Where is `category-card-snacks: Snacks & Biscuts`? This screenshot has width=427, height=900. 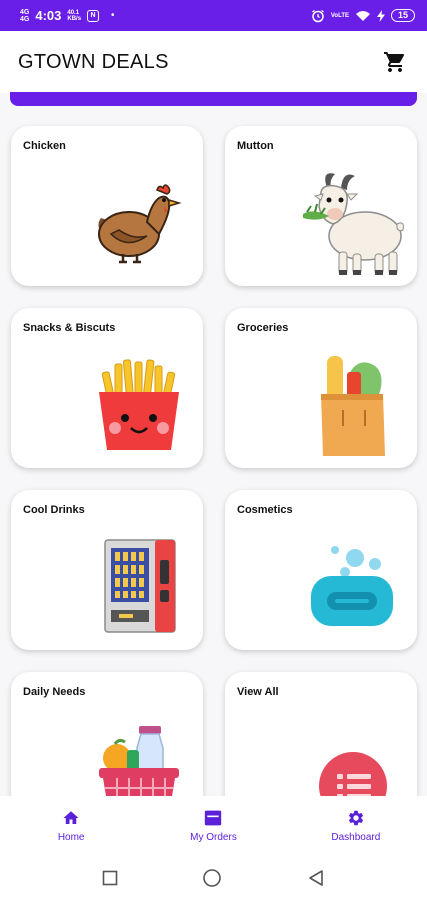
category-card-snacks: Snacks & Biscuts is located at coordinates (107, 388).